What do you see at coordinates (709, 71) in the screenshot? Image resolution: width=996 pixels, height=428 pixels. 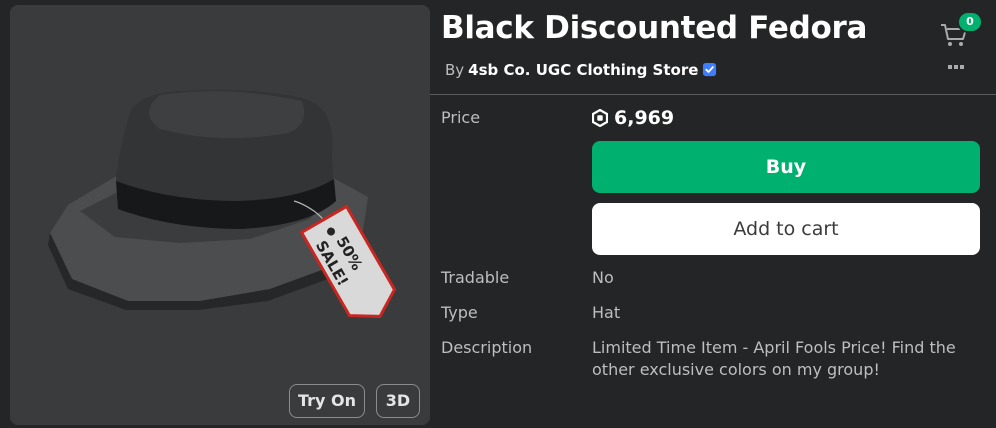 I see `verified-badge-icon` at bounding box center [709, 71].